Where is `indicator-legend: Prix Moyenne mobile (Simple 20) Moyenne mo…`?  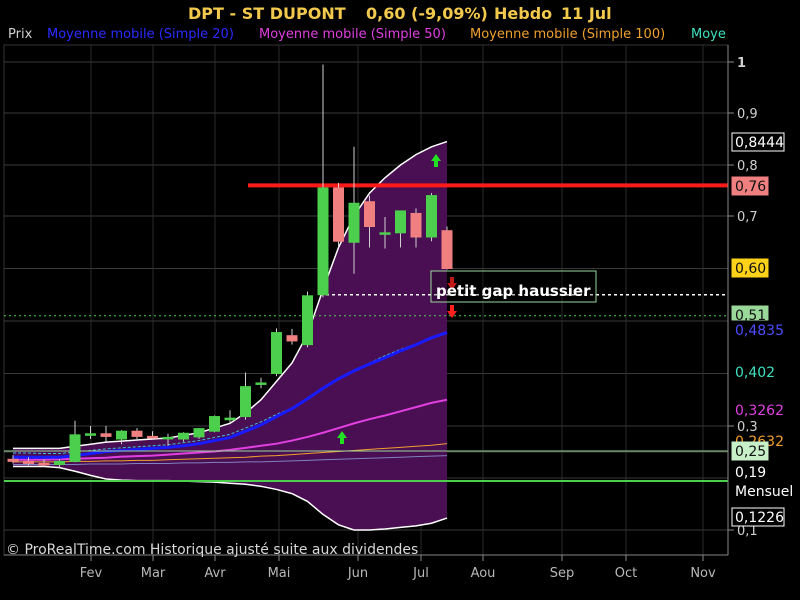 indicator-legend: Prix Moyenne mobile (Simple 20) Moyenne mo… is located at coordinates (367, 34).